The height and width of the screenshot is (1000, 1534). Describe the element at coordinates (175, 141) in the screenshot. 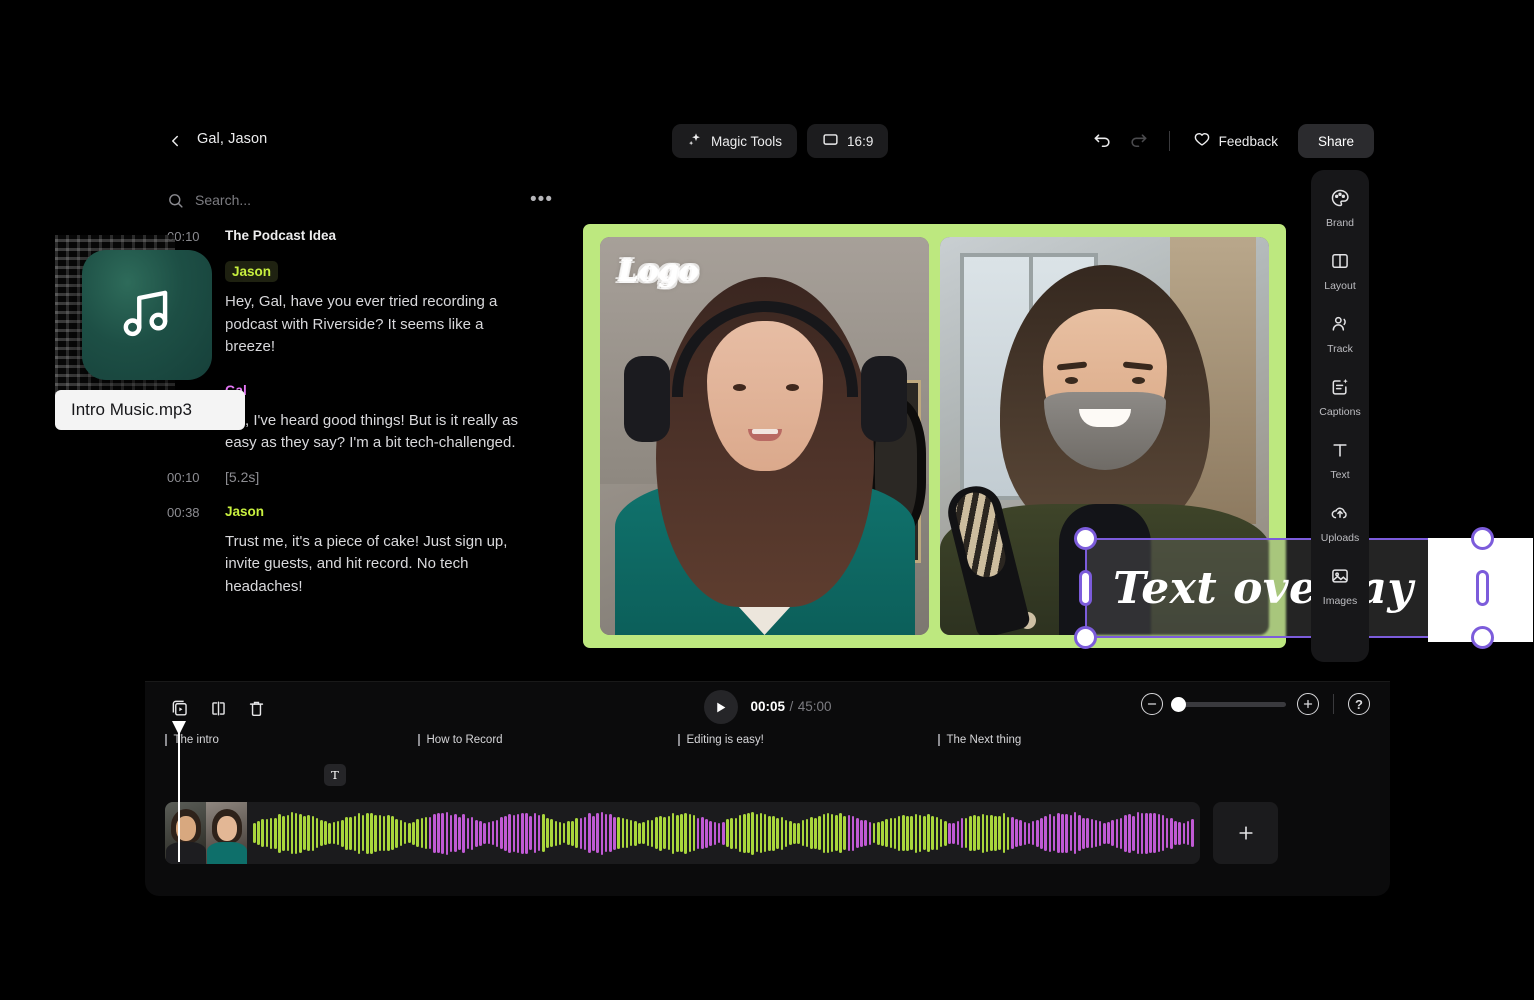

I see `back-button` at that location.